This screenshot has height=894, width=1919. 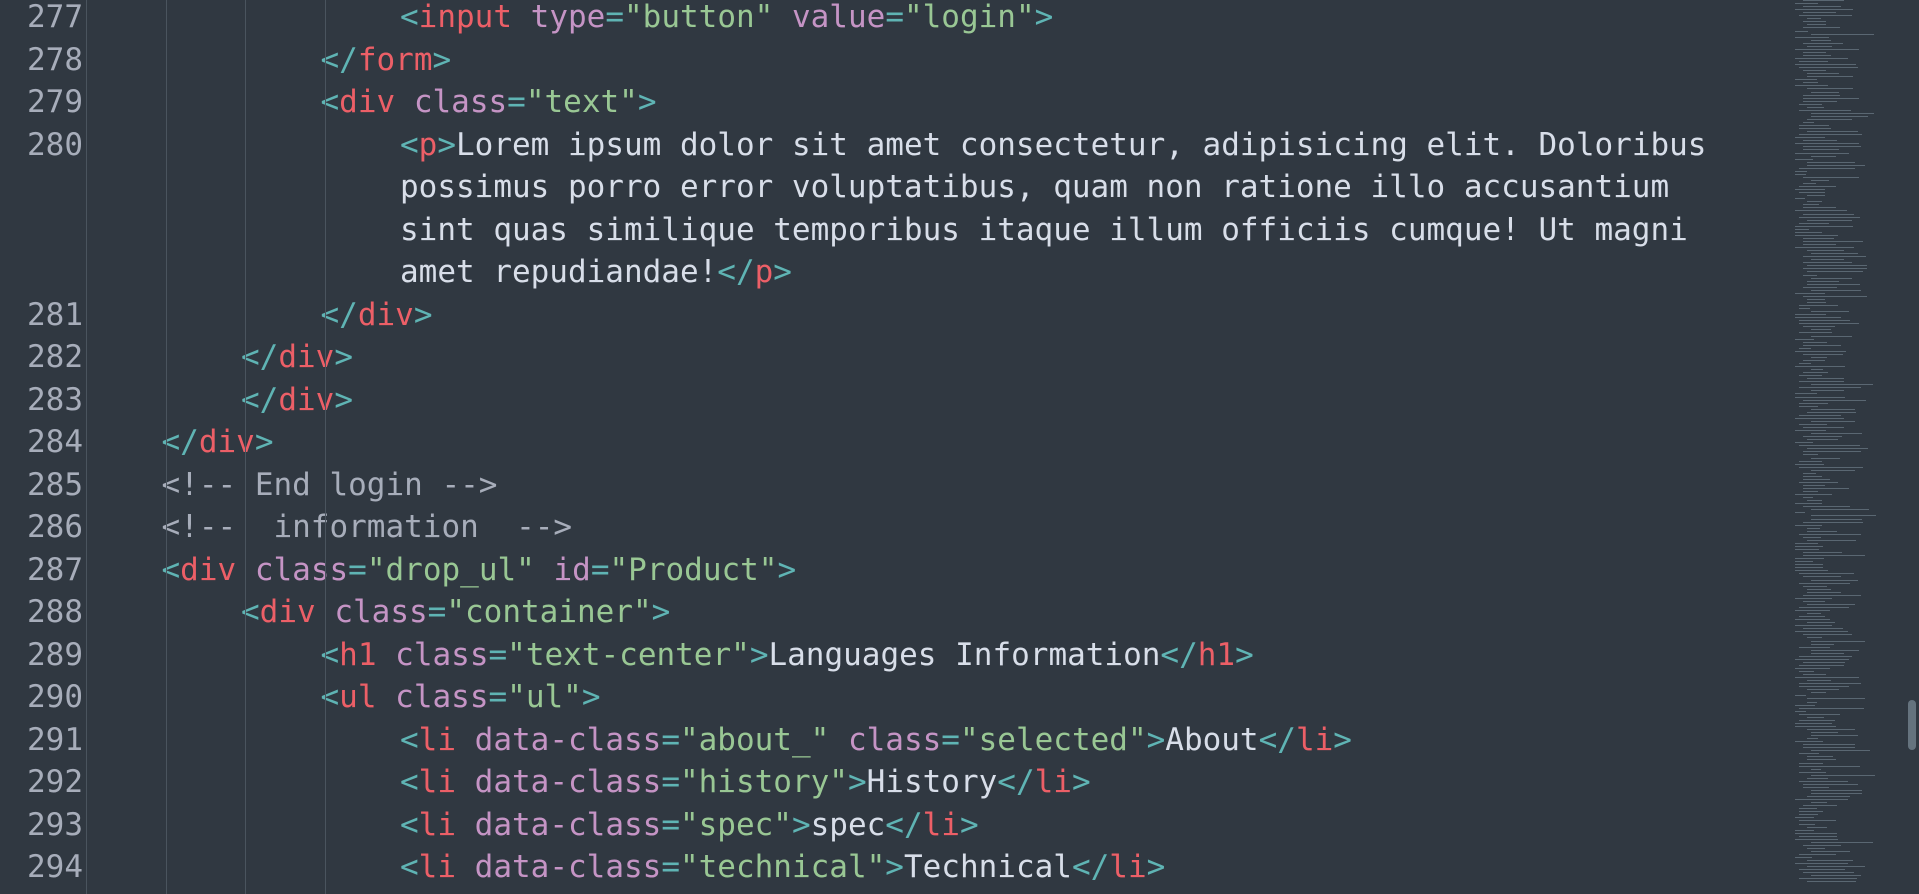 What do you see at coordinates (437, 867) in the screenshot?
I see `code-token: li` at bounding box center [437, 867].